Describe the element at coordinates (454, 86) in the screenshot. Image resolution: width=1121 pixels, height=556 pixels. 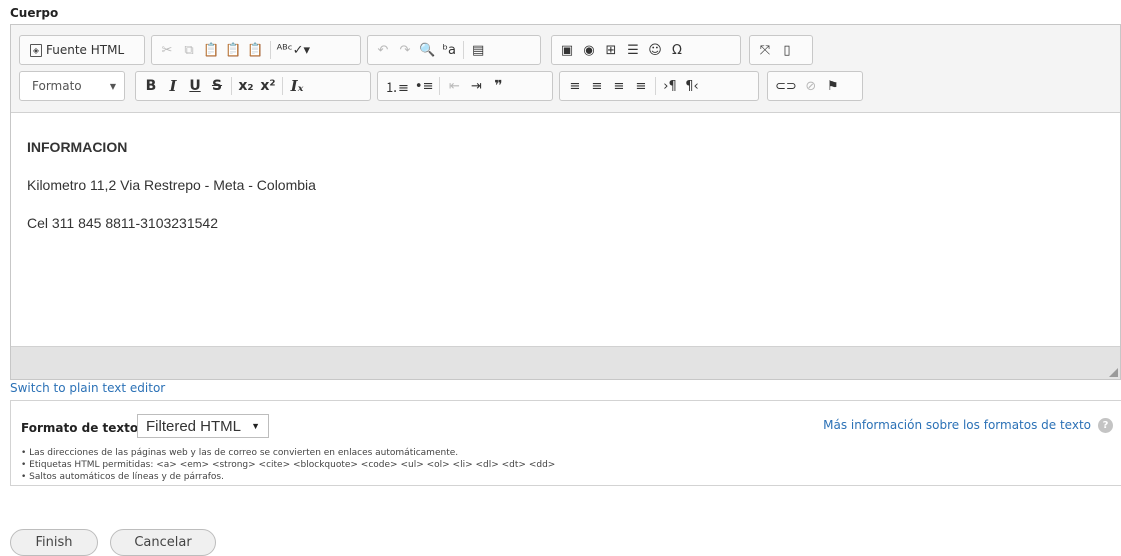
I see `outdent-icon: ⇤` at that location.